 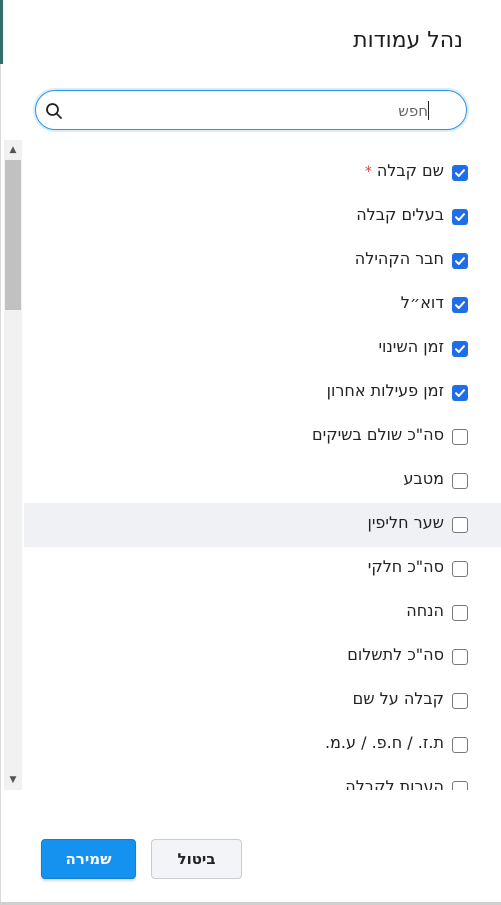 I want to click on column-option-label: סה"כ שולם בשיקים, so click(x=378, y=434).